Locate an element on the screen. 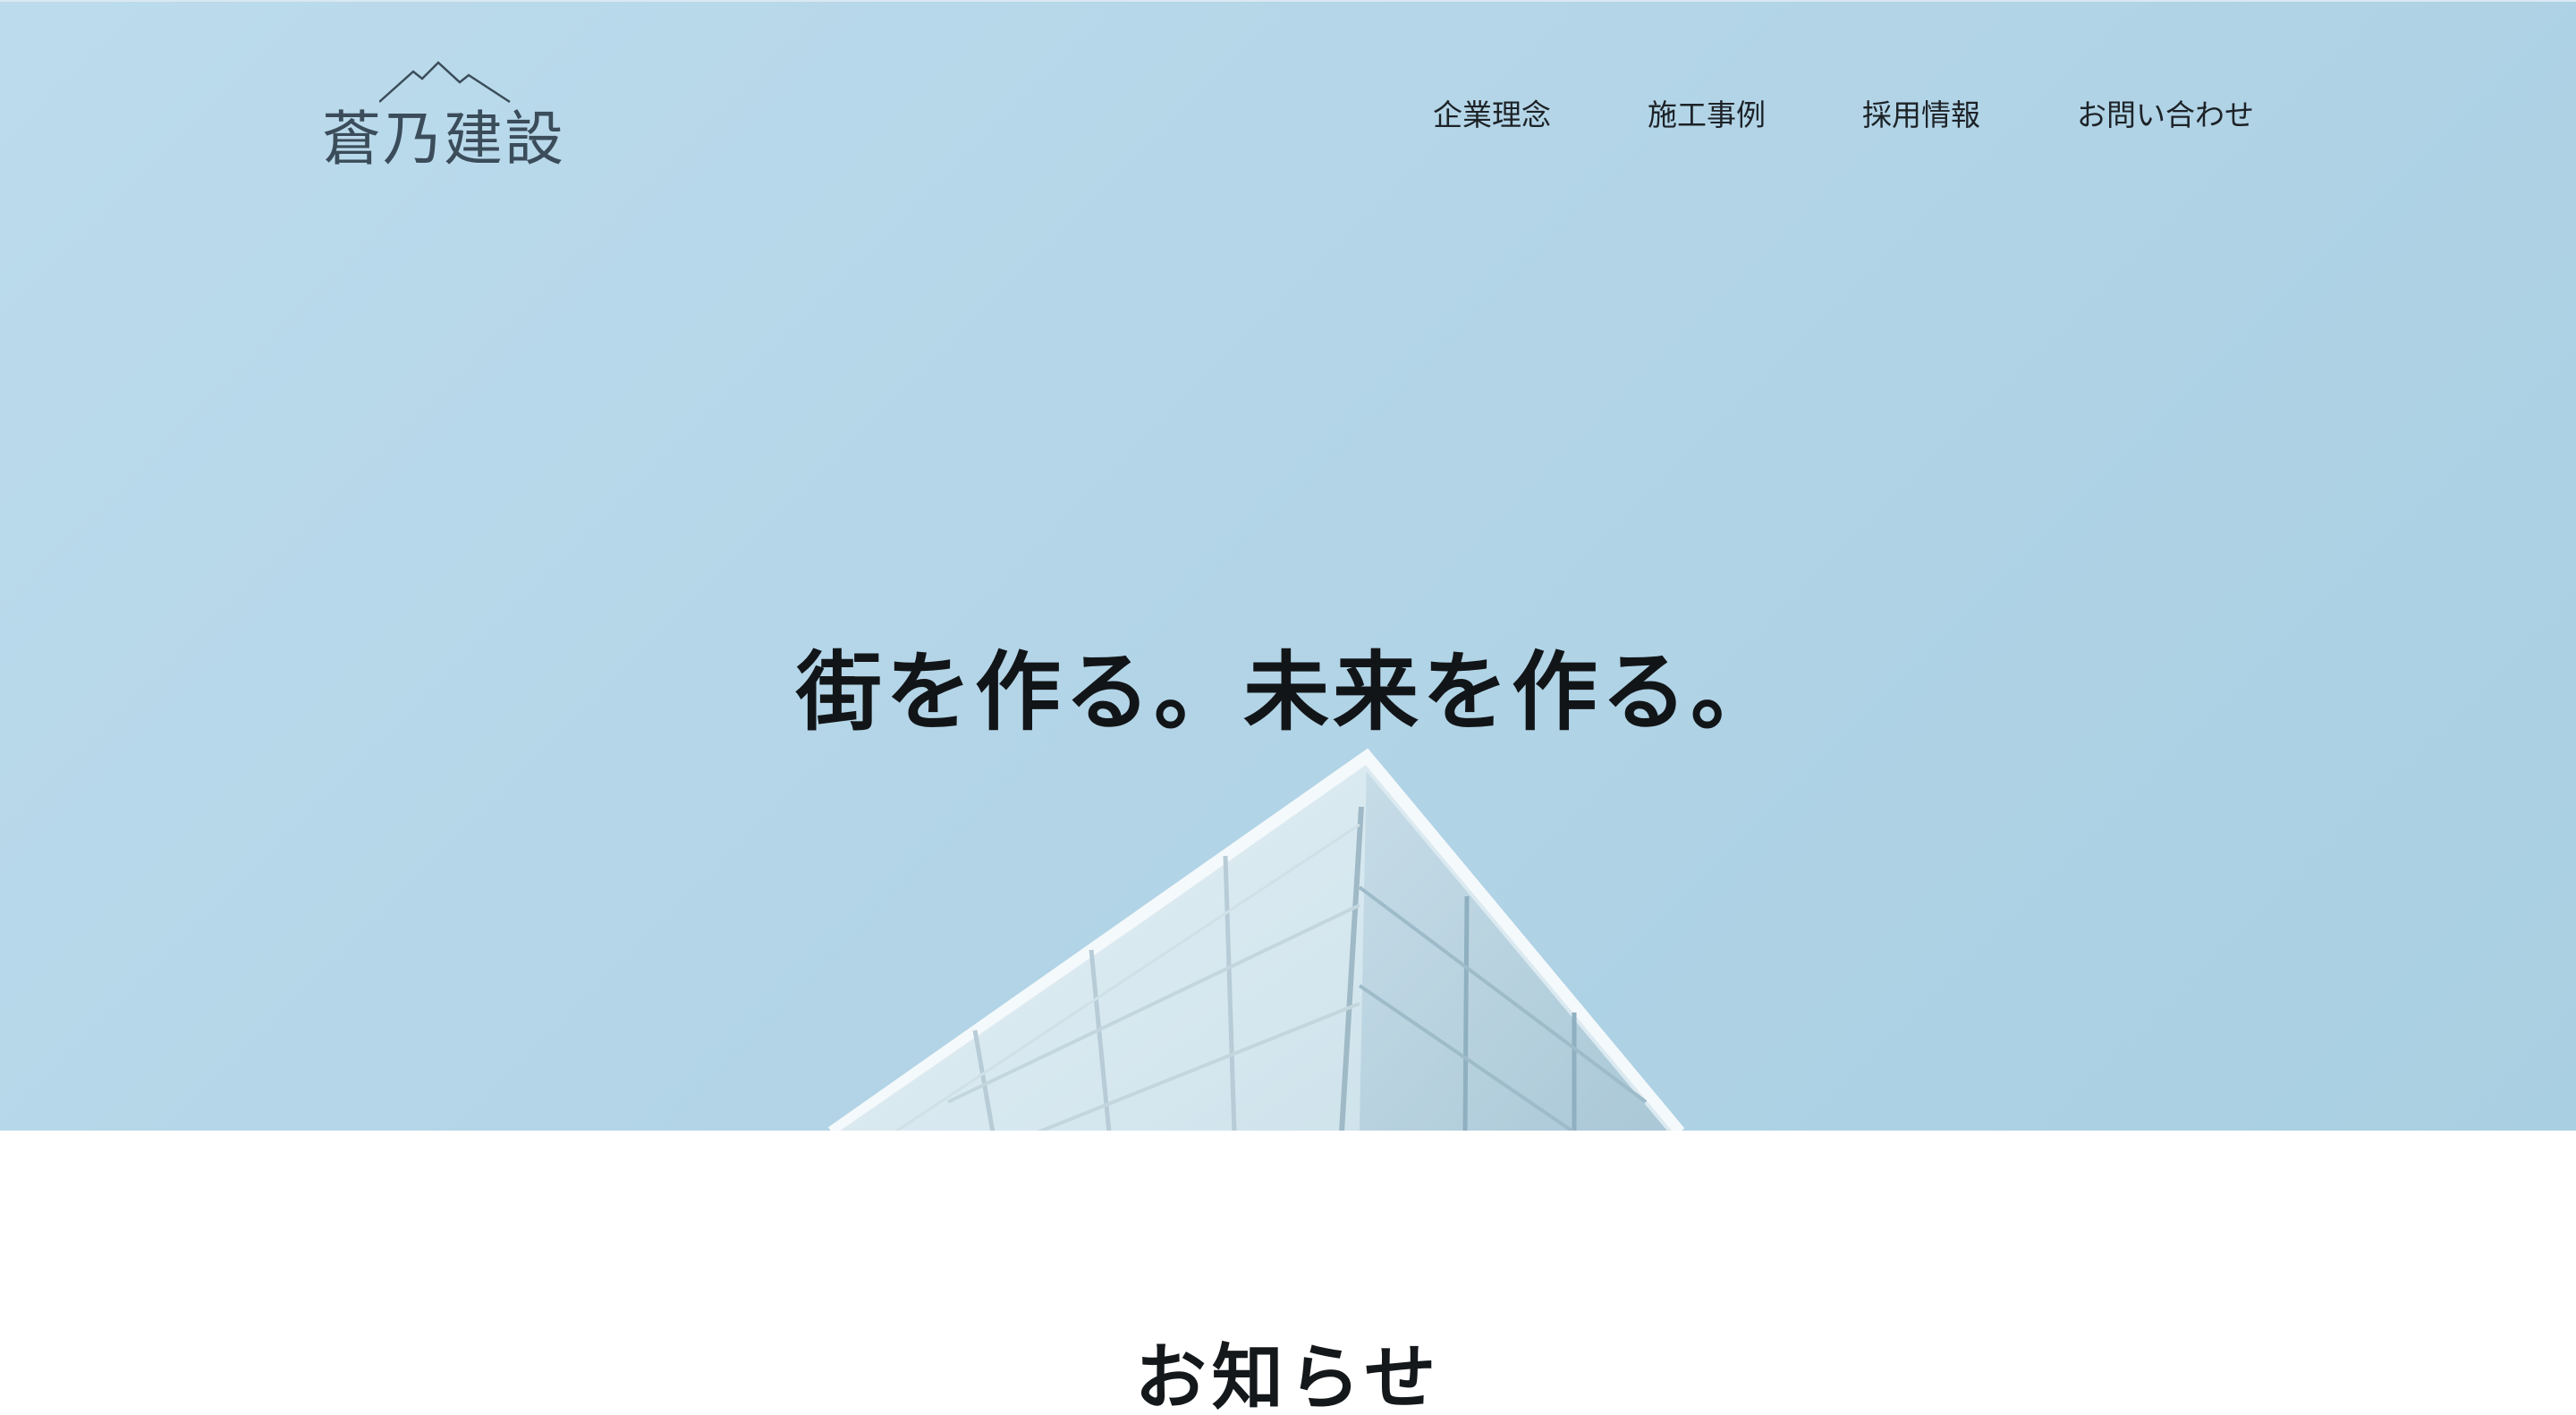 Image resolution: width=2576 pixels, height=1415 pixels. site-logo: 蒼乃建設 is located at coordinates (447, 115).